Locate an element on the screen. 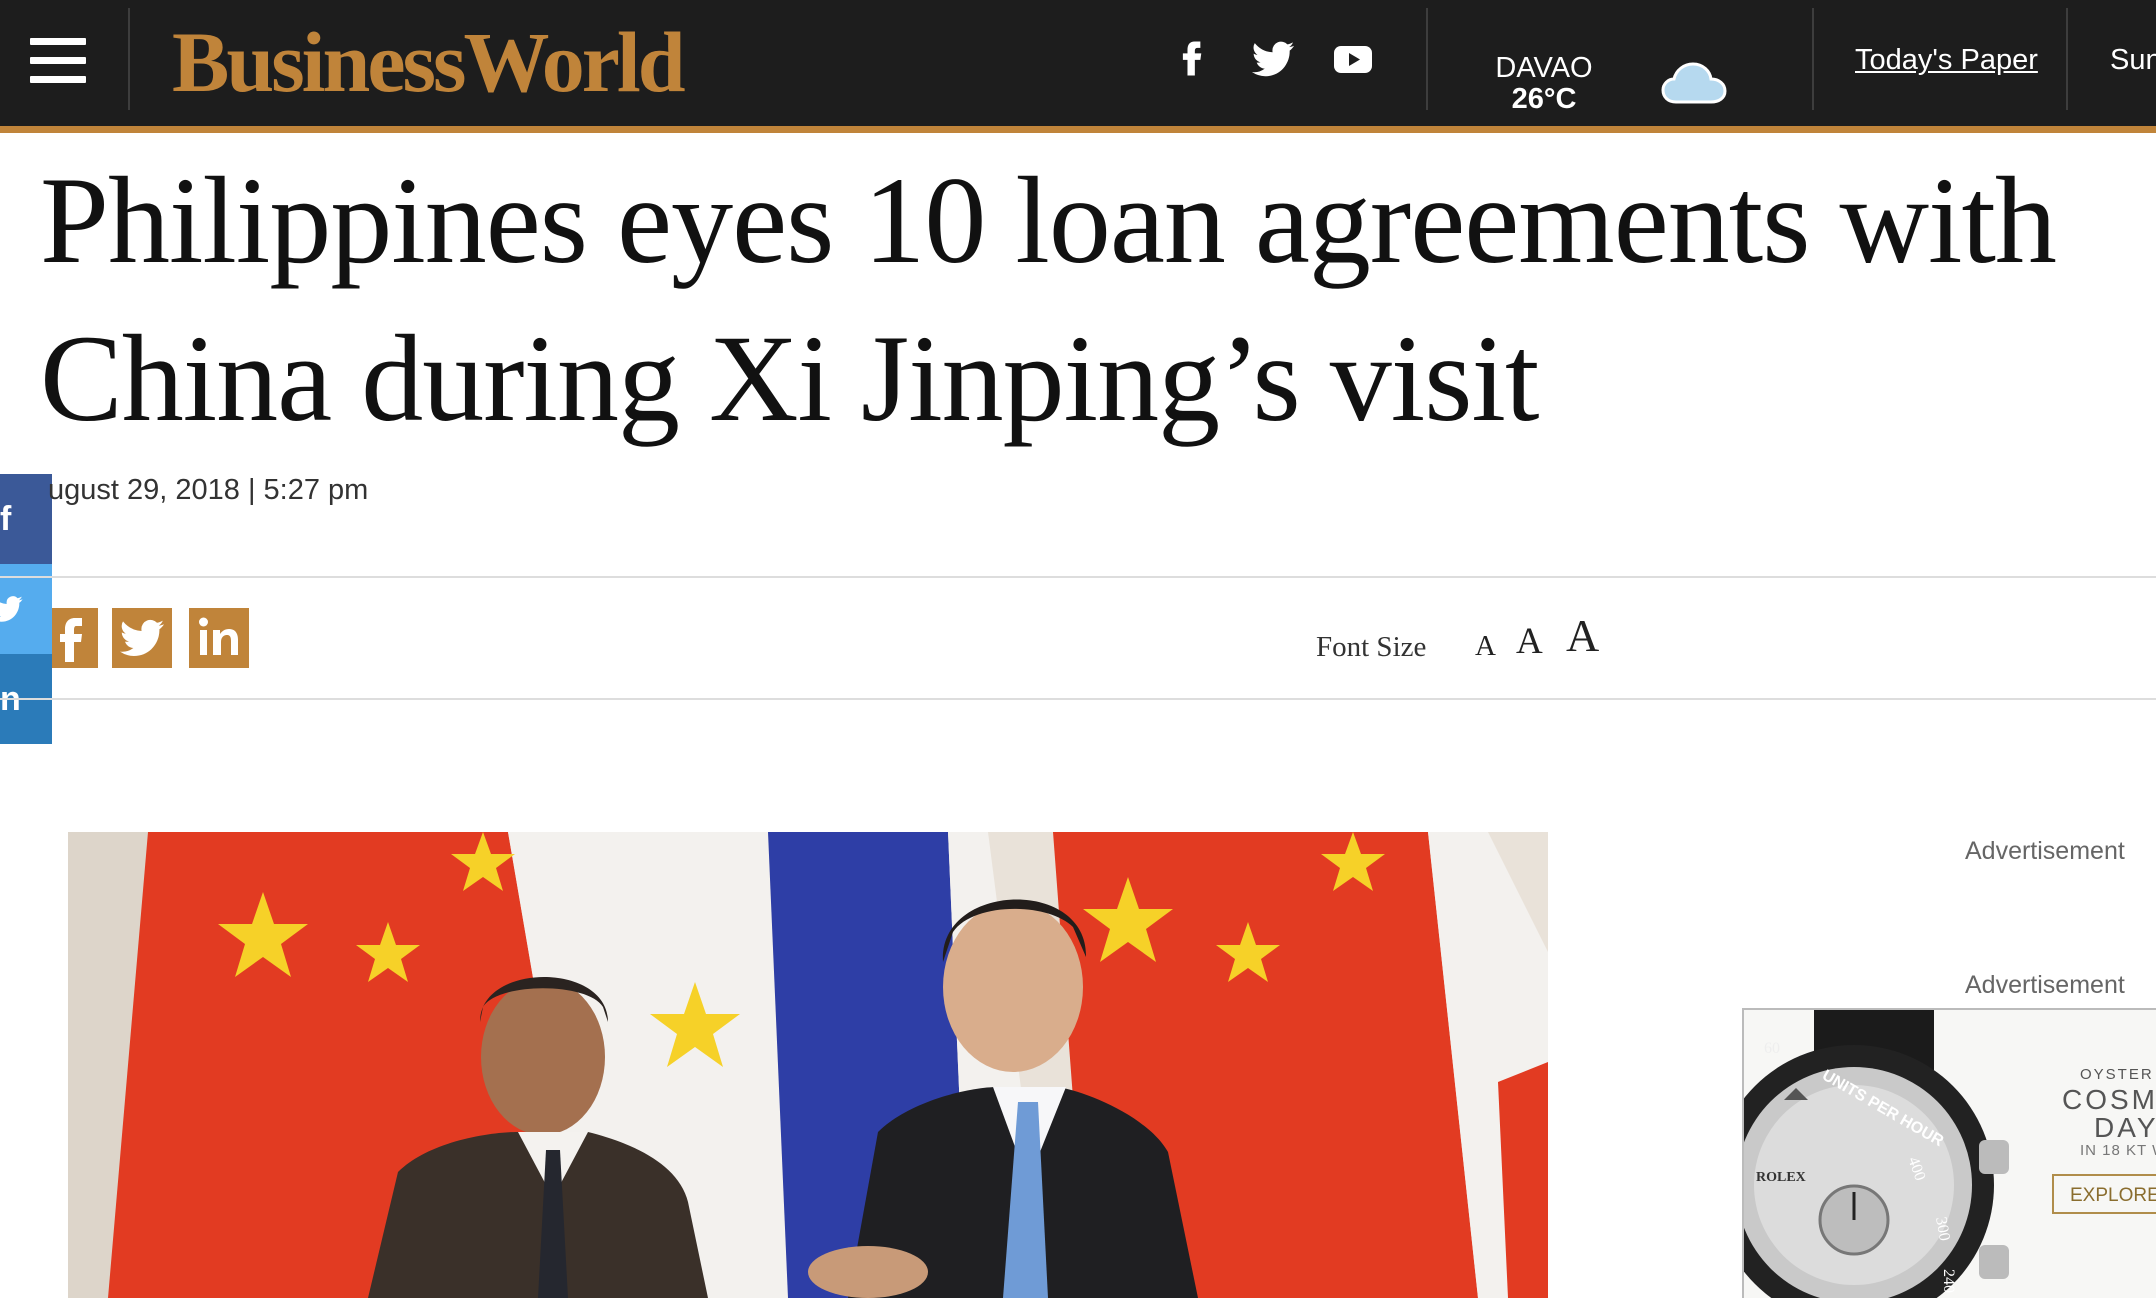 This screenshot has height=1298, width=2156. font-size-medium-button: A is located at coordinates (1529, 642).